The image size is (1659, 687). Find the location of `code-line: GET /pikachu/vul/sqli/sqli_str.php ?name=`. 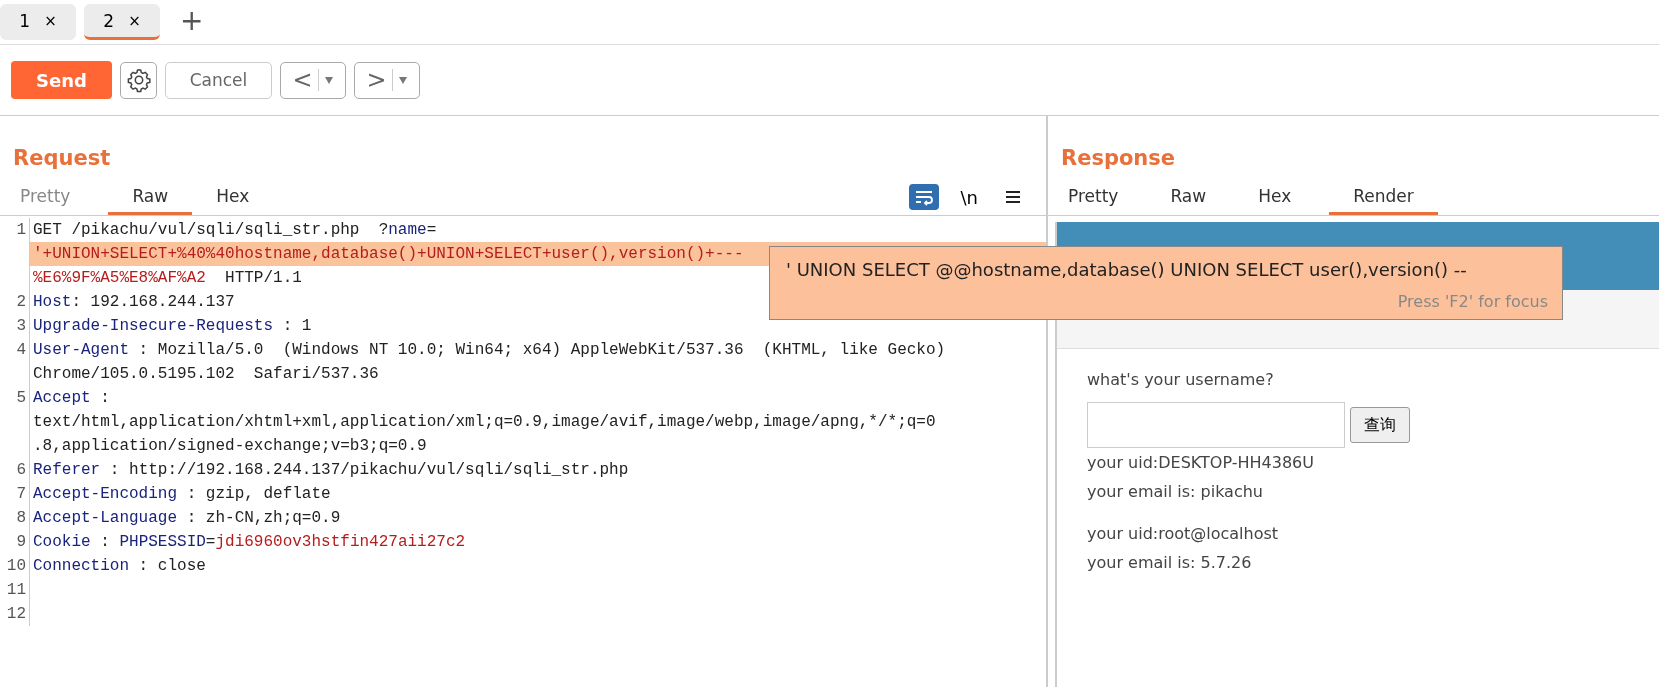

code-line: GET /pikachu/vul/sqli/sqli_str.php ?name= is located at coordinates (234, 230).